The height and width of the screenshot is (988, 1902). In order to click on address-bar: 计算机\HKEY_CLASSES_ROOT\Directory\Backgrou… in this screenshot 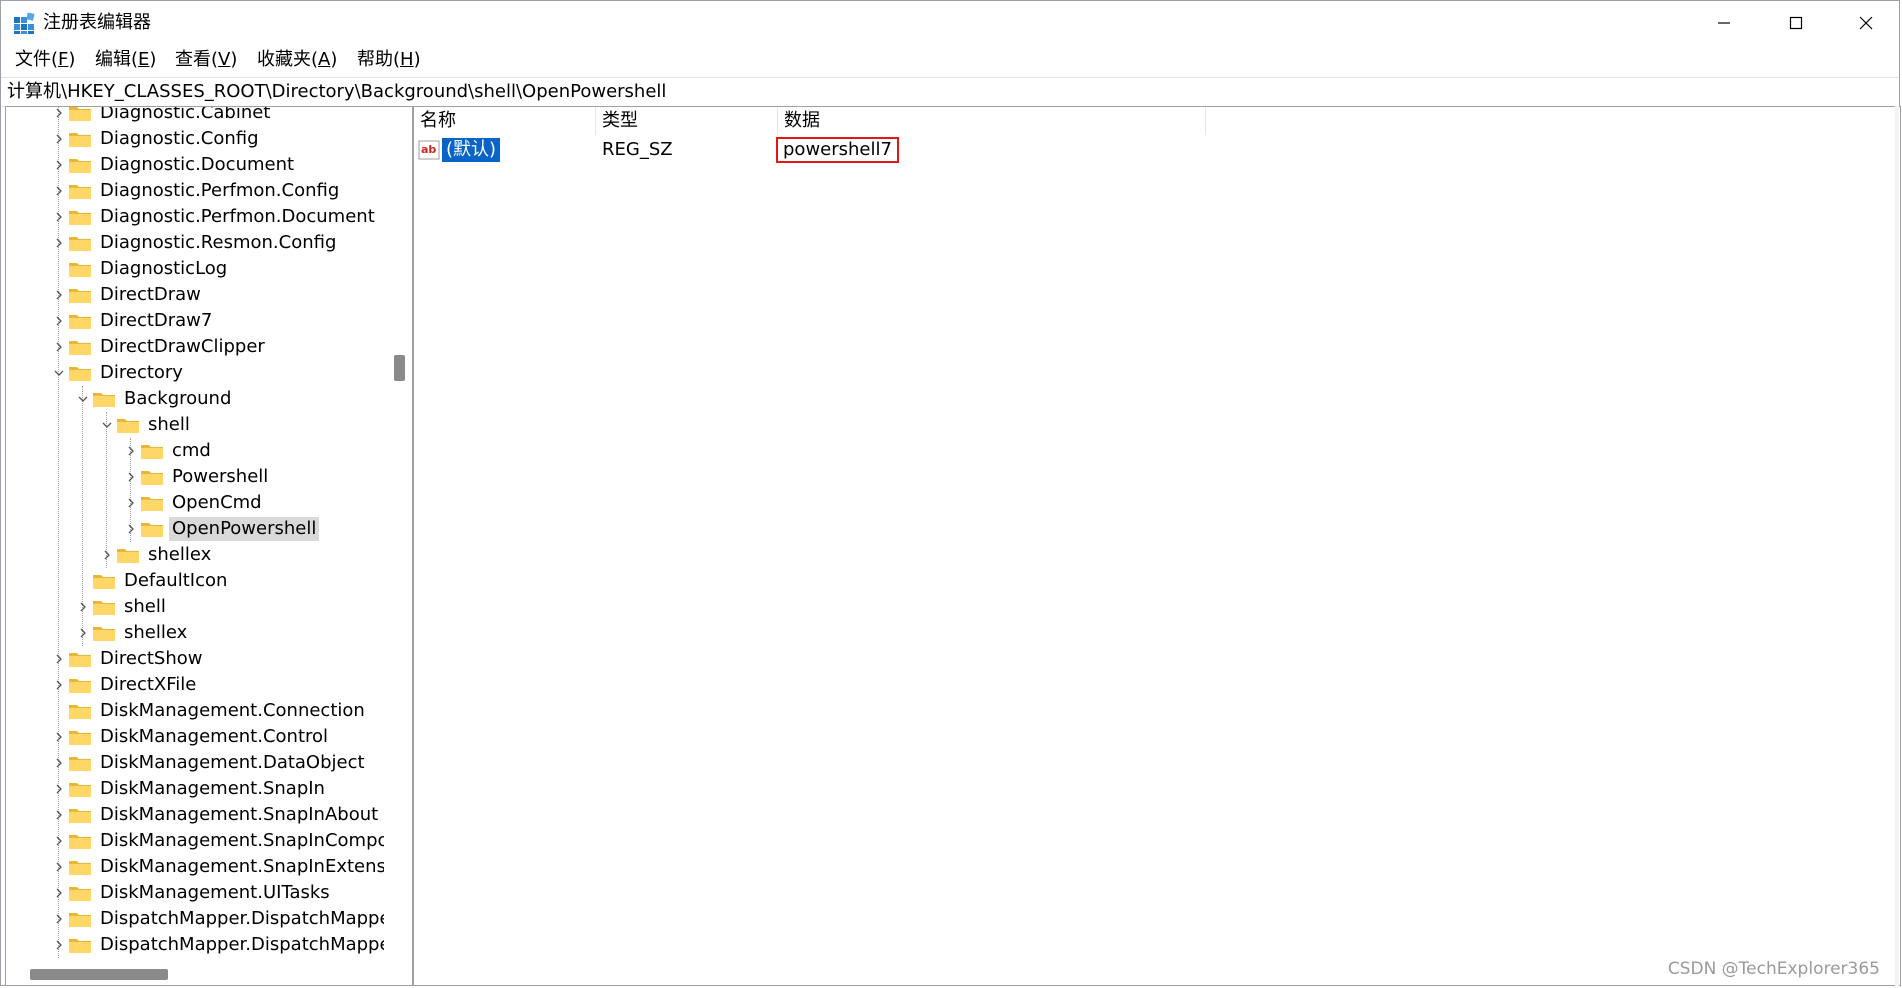, I will do `click(950, 92)`.